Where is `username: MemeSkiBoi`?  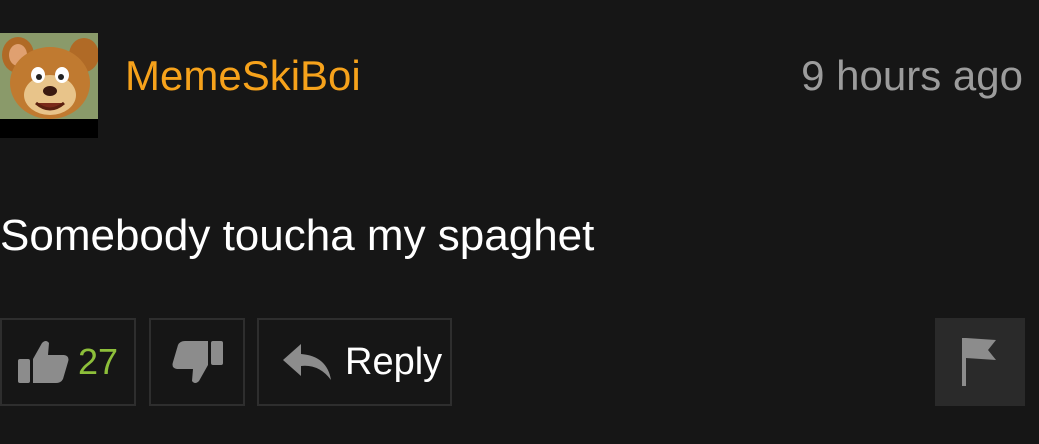 username: MemeSkiBoi is located at coordinates (243, 76).